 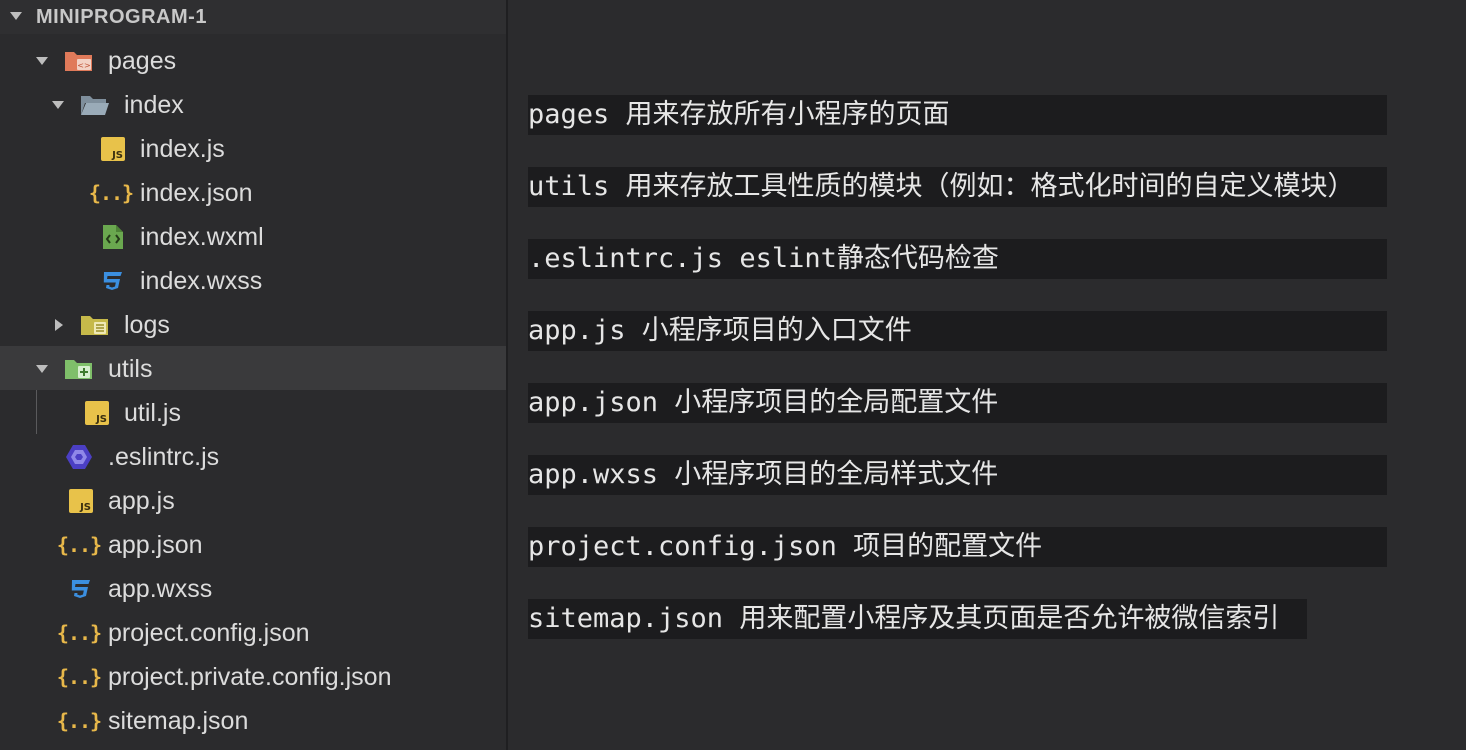 I want to click on tree-item-project-private-config-json: {..} project.private.config.json, so click(x=253, y=676).